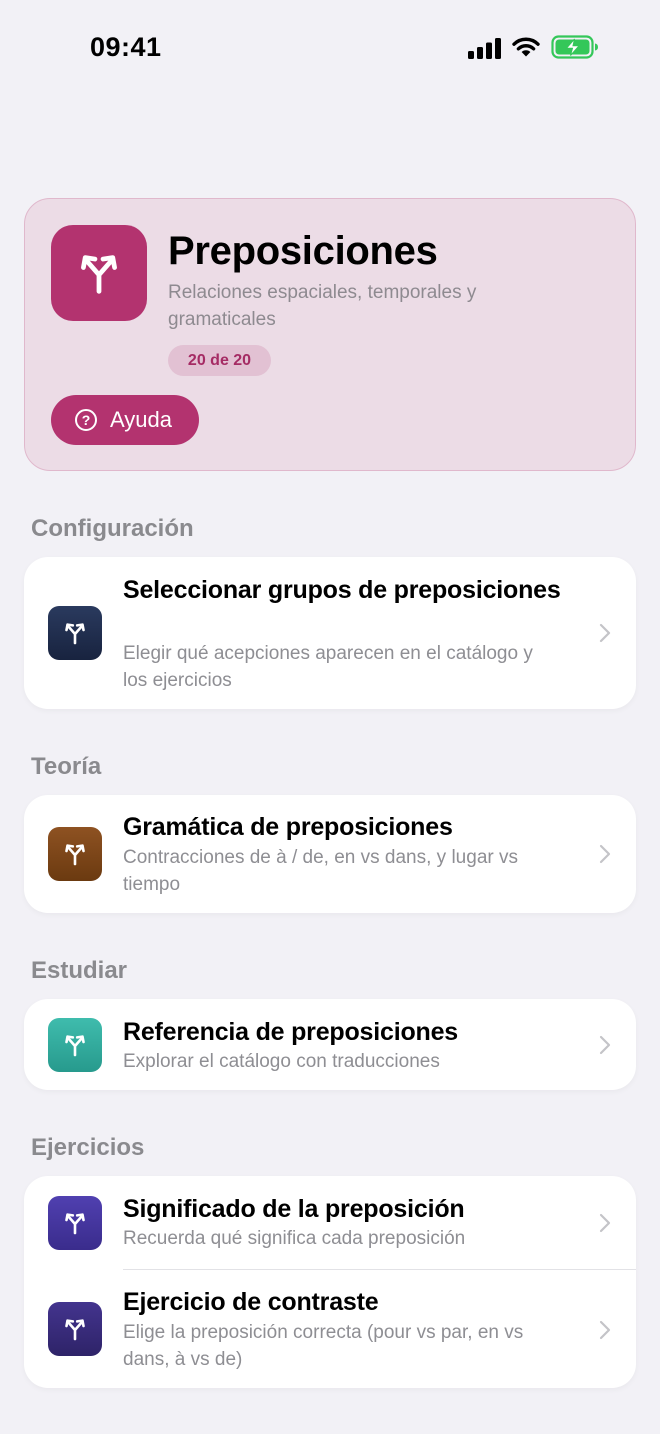 The width and height of the screenshot is (660, 1434). Describe the element at coordinates (88, 1147) in the screenshot. I see `section-header-ejercicios: Ejercicios` at that location.